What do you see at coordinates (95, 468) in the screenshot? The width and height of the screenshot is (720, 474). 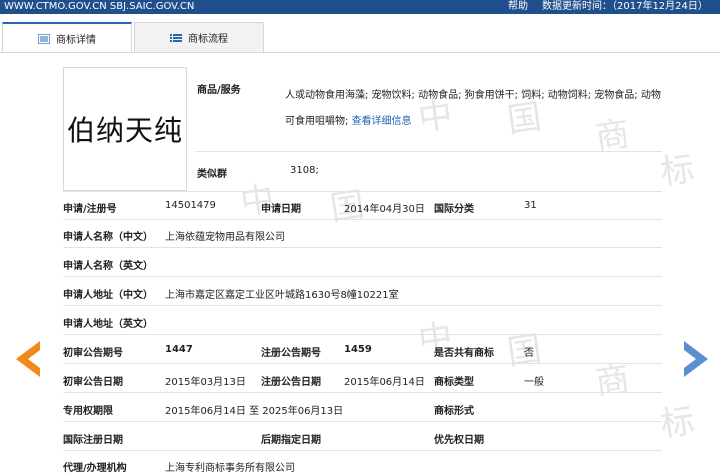 I see `agent-label: 代理/办理机构` at bounding box center [95, 468].